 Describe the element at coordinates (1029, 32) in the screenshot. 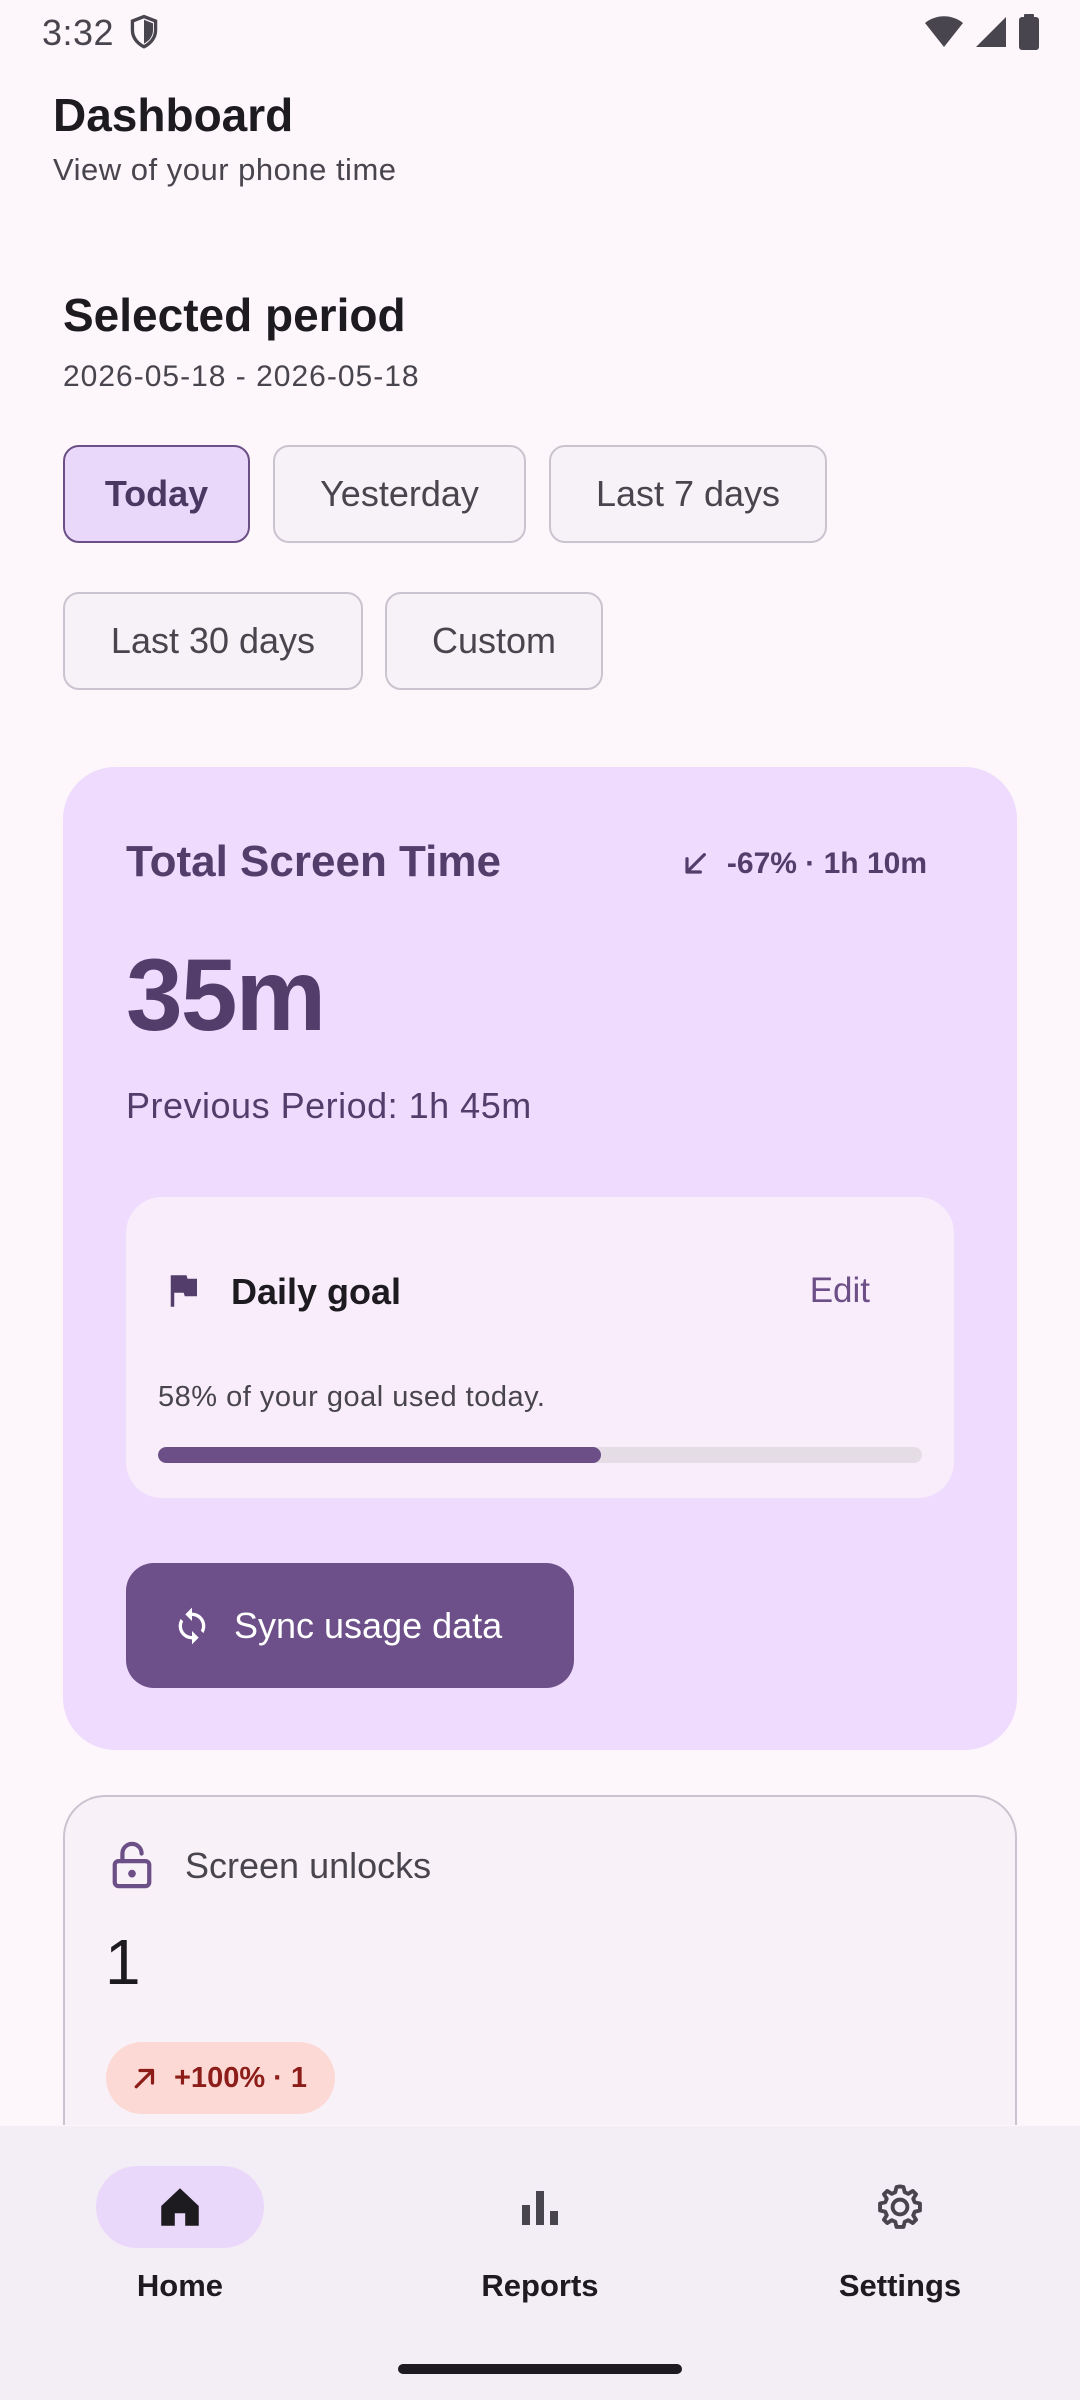

I see `battery-icon` at that location.